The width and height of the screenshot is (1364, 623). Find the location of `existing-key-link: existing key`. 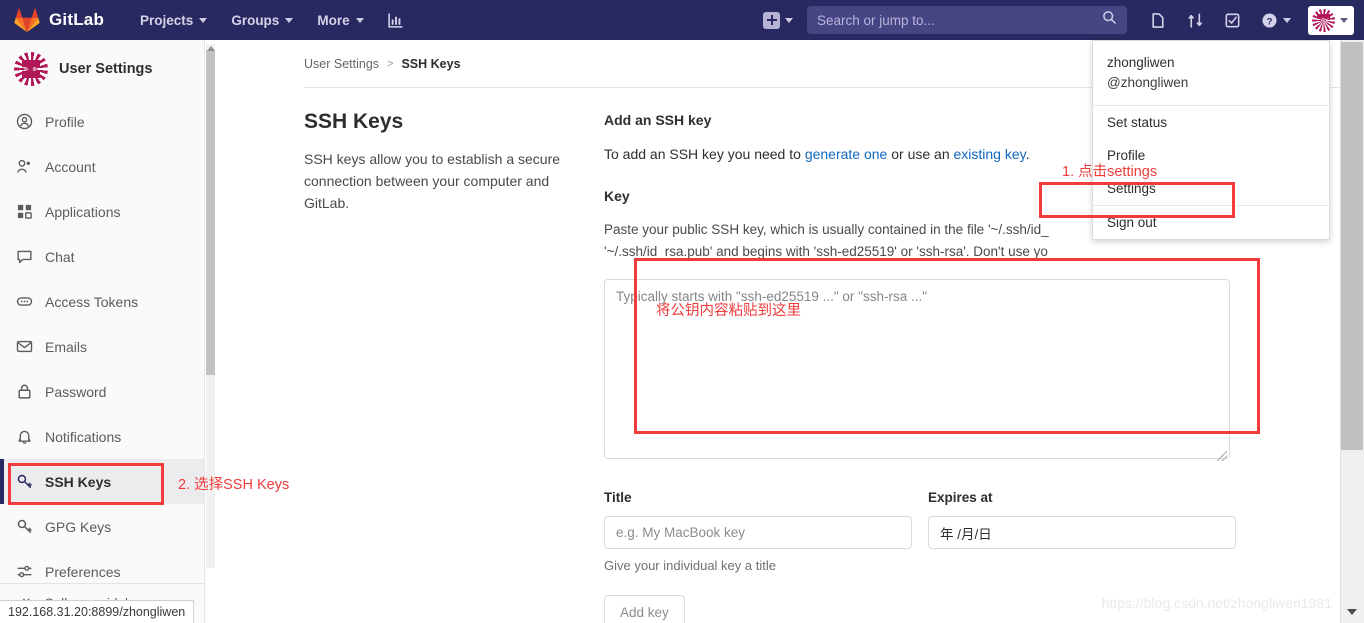

existing-key-link: existing key is located at coordinates (990, 154).